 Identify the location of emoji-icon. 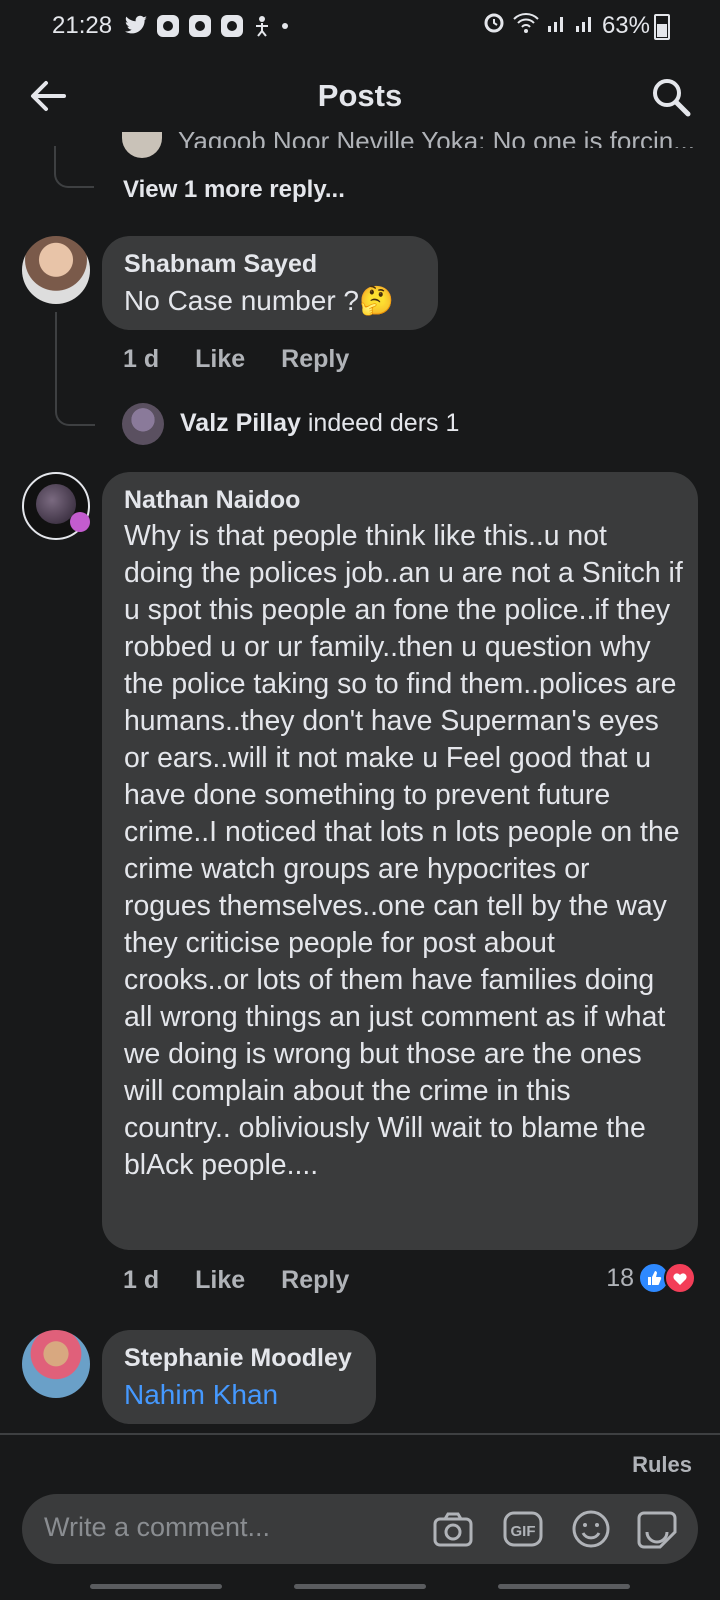
(591, 1529).